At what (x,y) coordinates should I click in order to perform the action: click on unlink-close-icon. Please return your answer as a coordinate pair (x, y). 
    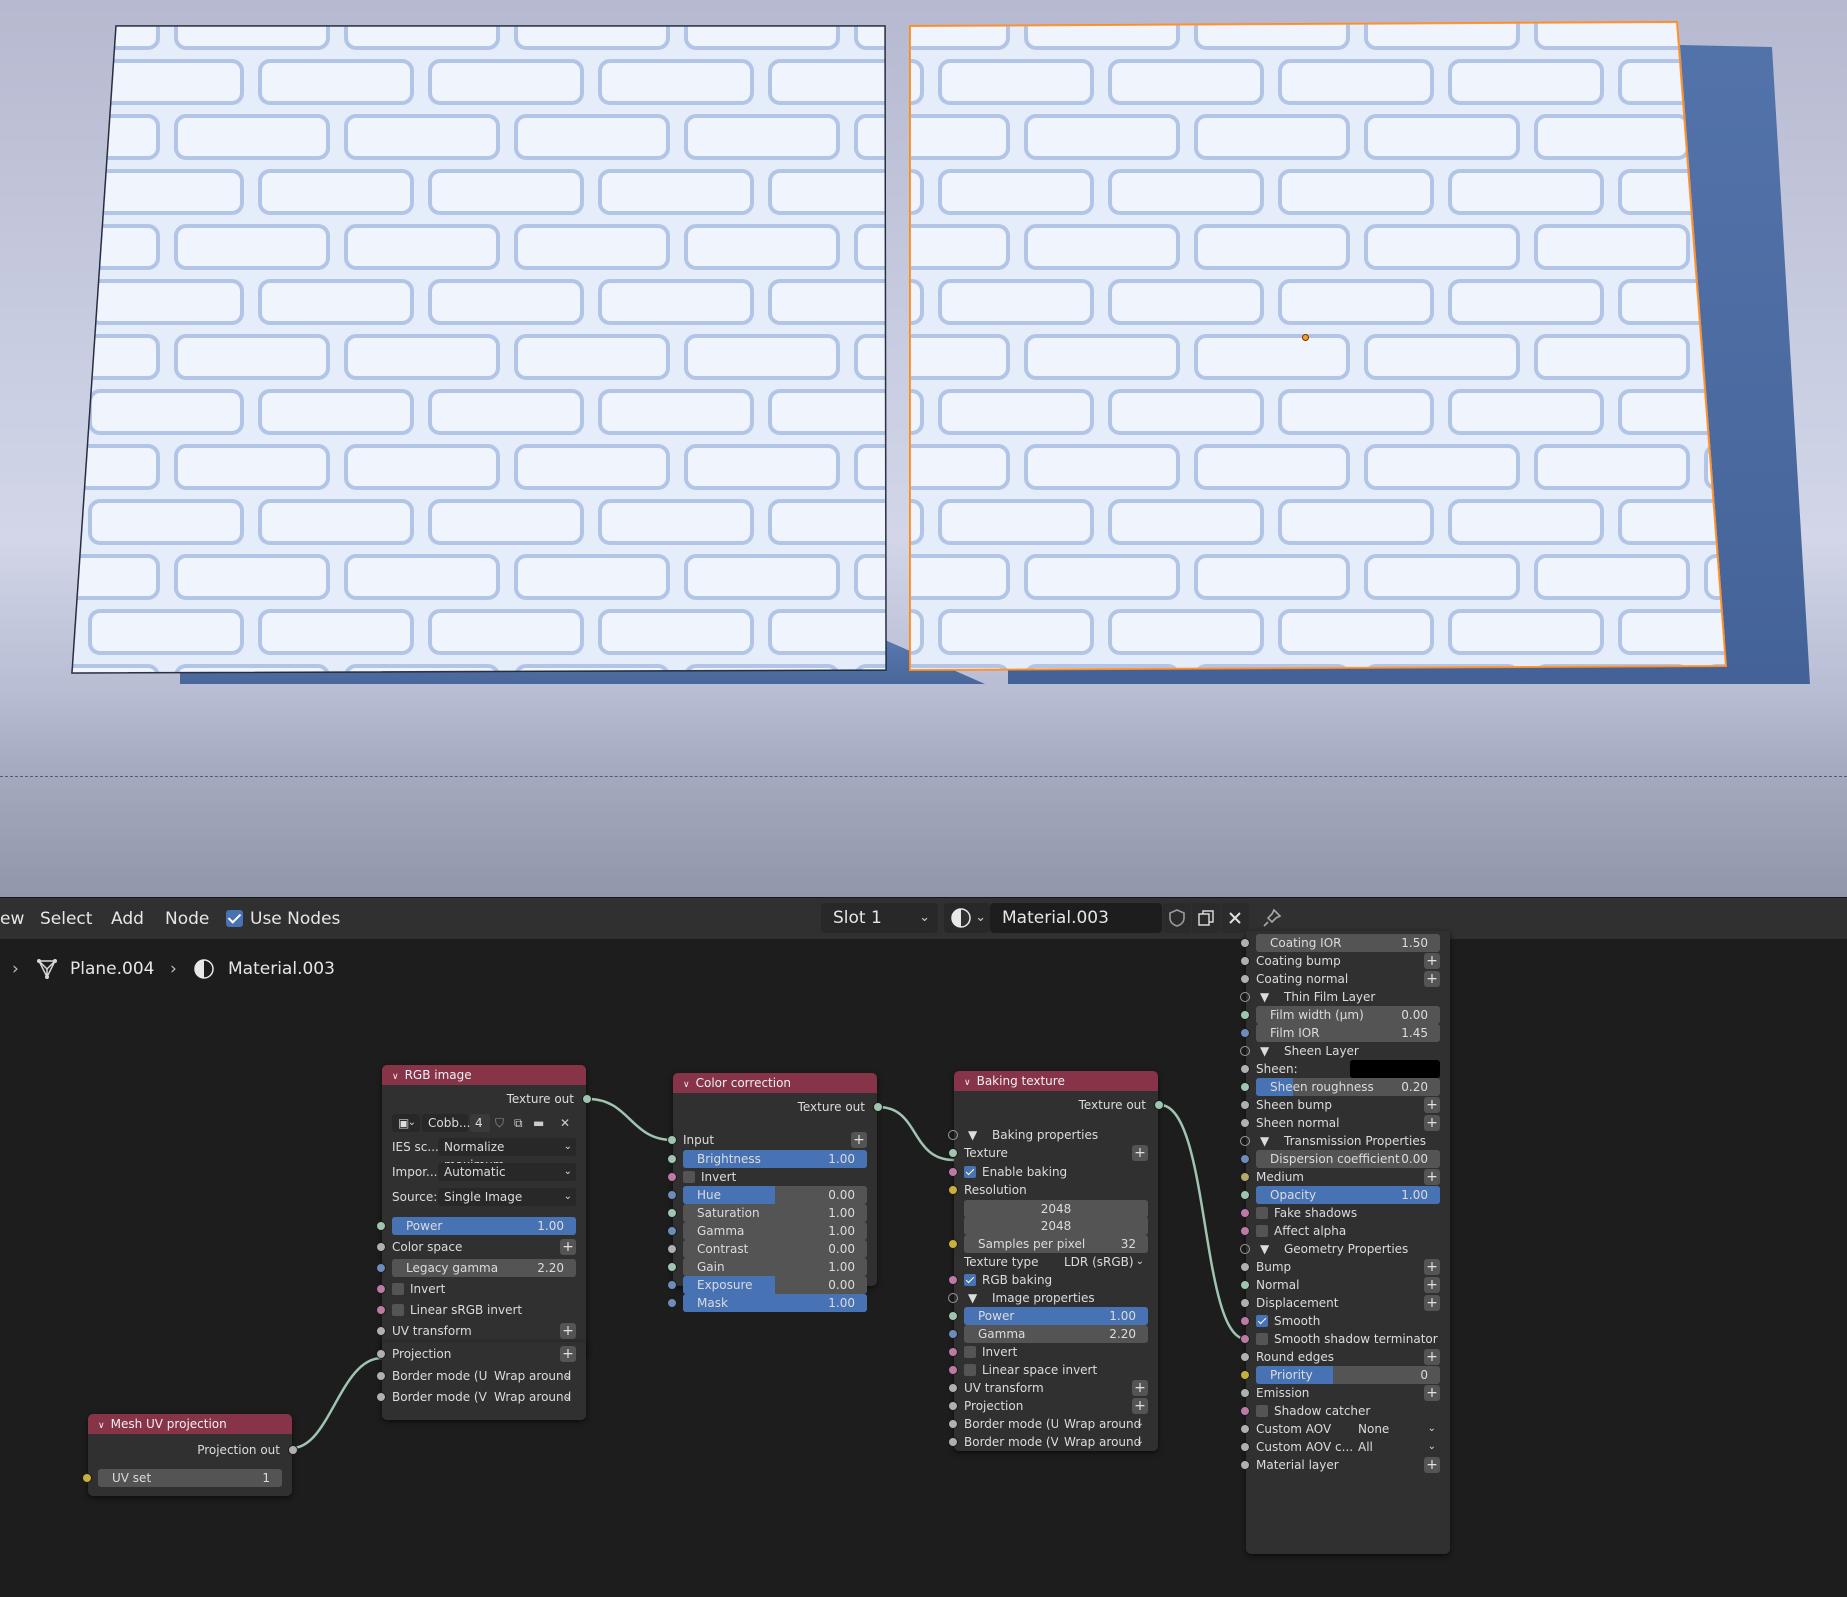
    Looking at the image, I should click on (1235, 918).